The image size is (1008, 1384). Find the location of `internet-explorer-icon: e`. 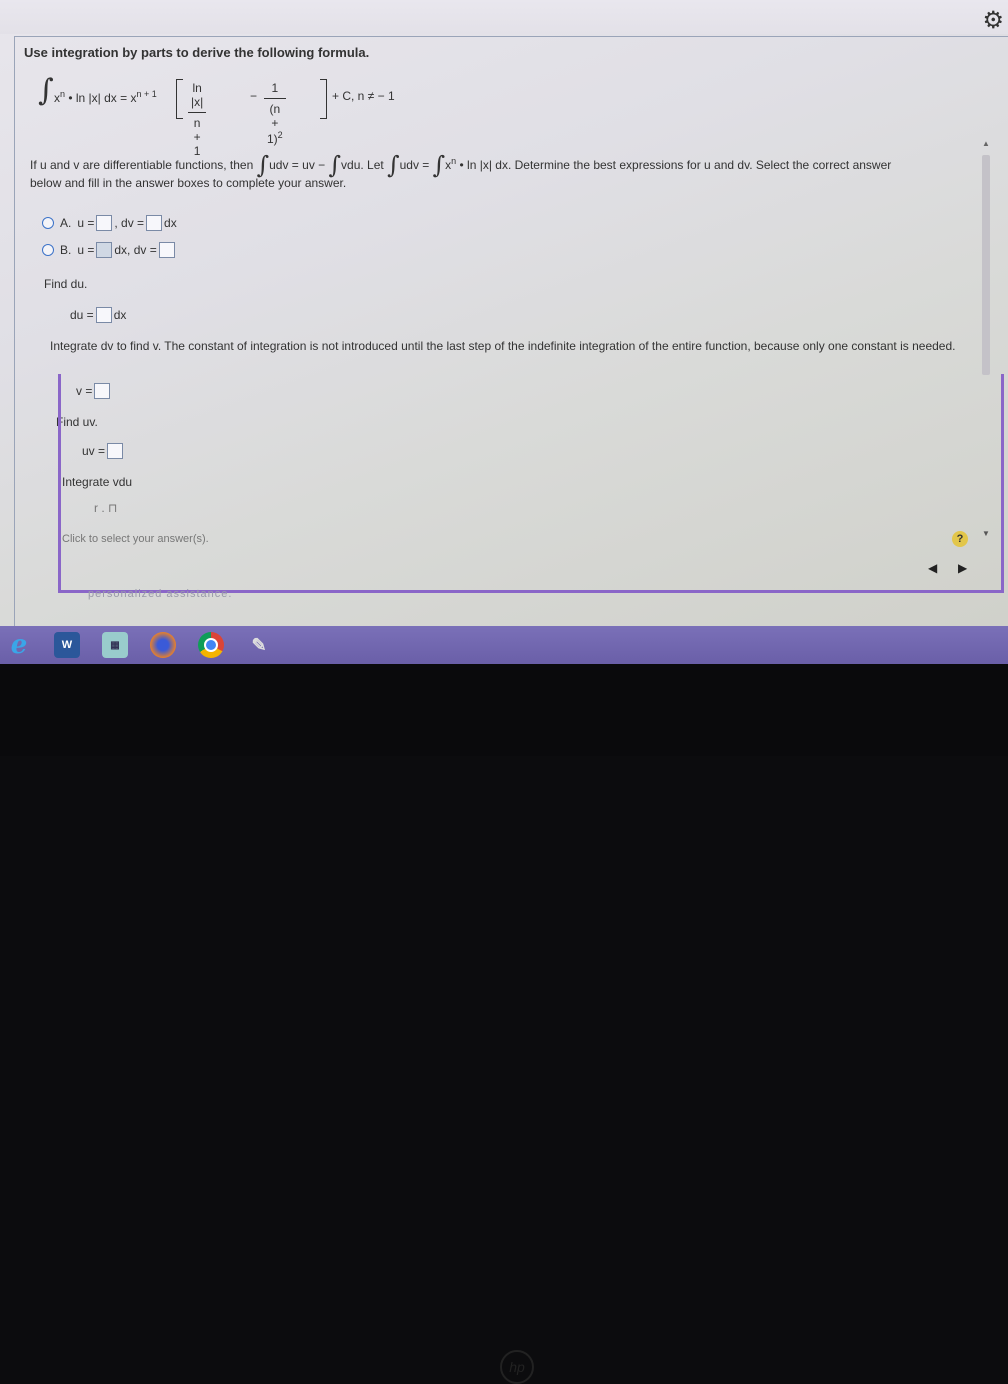

internet-explorer-icon: e is located at coordinates (19, 645).